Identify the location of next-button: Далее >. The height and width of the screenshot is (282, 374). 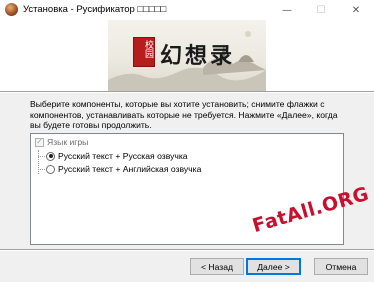
(273, 266).